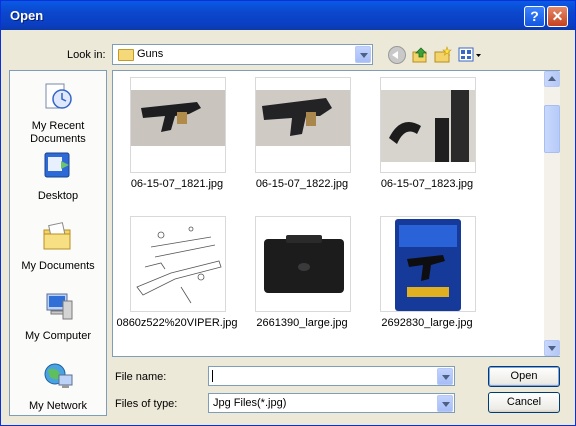  Describe the element at coordinates (177, 323) in the screenshot. I see `file-name: 0860z522%20VIPER.jpg` at that location.